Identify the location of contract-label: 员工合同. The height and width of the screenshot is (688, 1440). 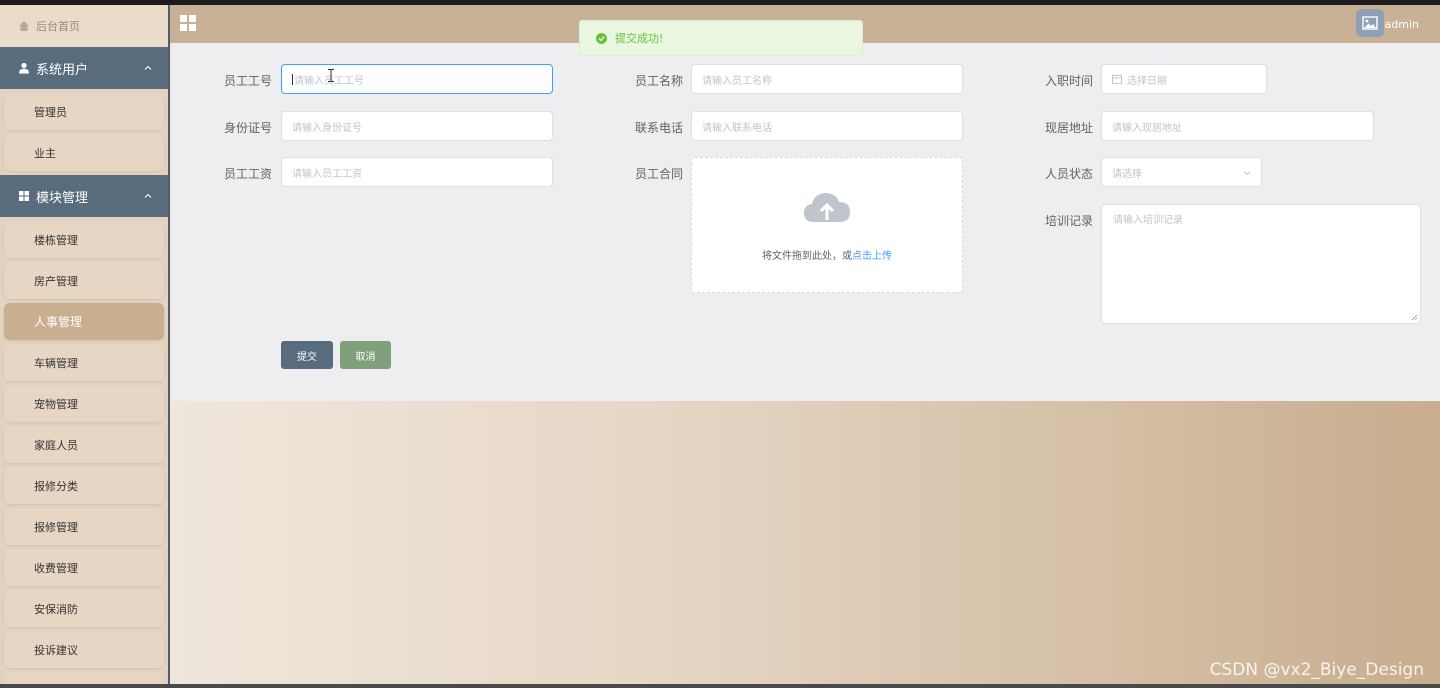
(658, 174).